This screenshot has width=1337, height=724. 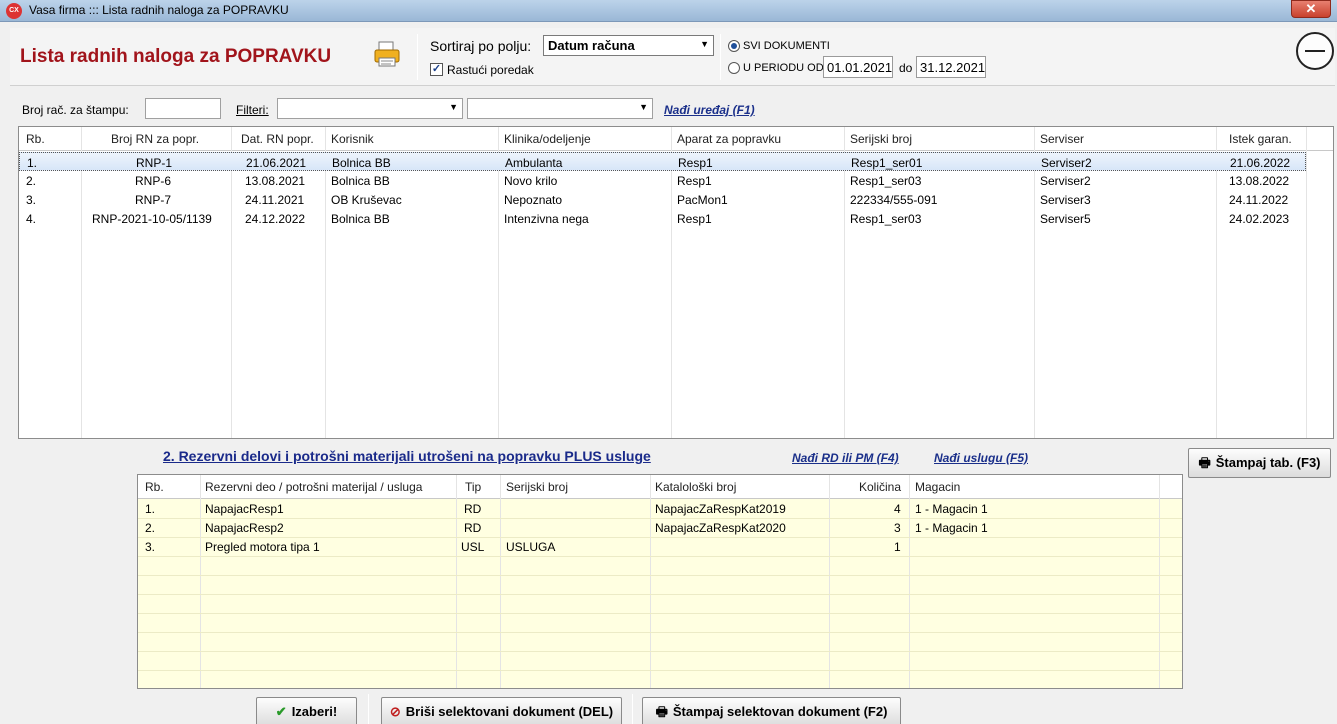 I want to click on cell: 2., so click(x=150, y=528).